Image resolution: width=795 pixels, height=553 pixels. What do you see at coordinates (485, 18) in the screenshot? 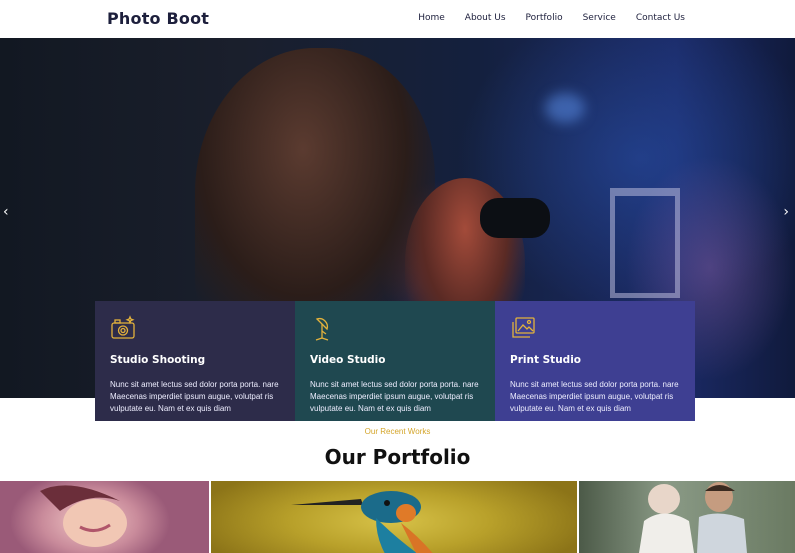
I see `nav-about-link: About Us` at bounding box center [485, 18].